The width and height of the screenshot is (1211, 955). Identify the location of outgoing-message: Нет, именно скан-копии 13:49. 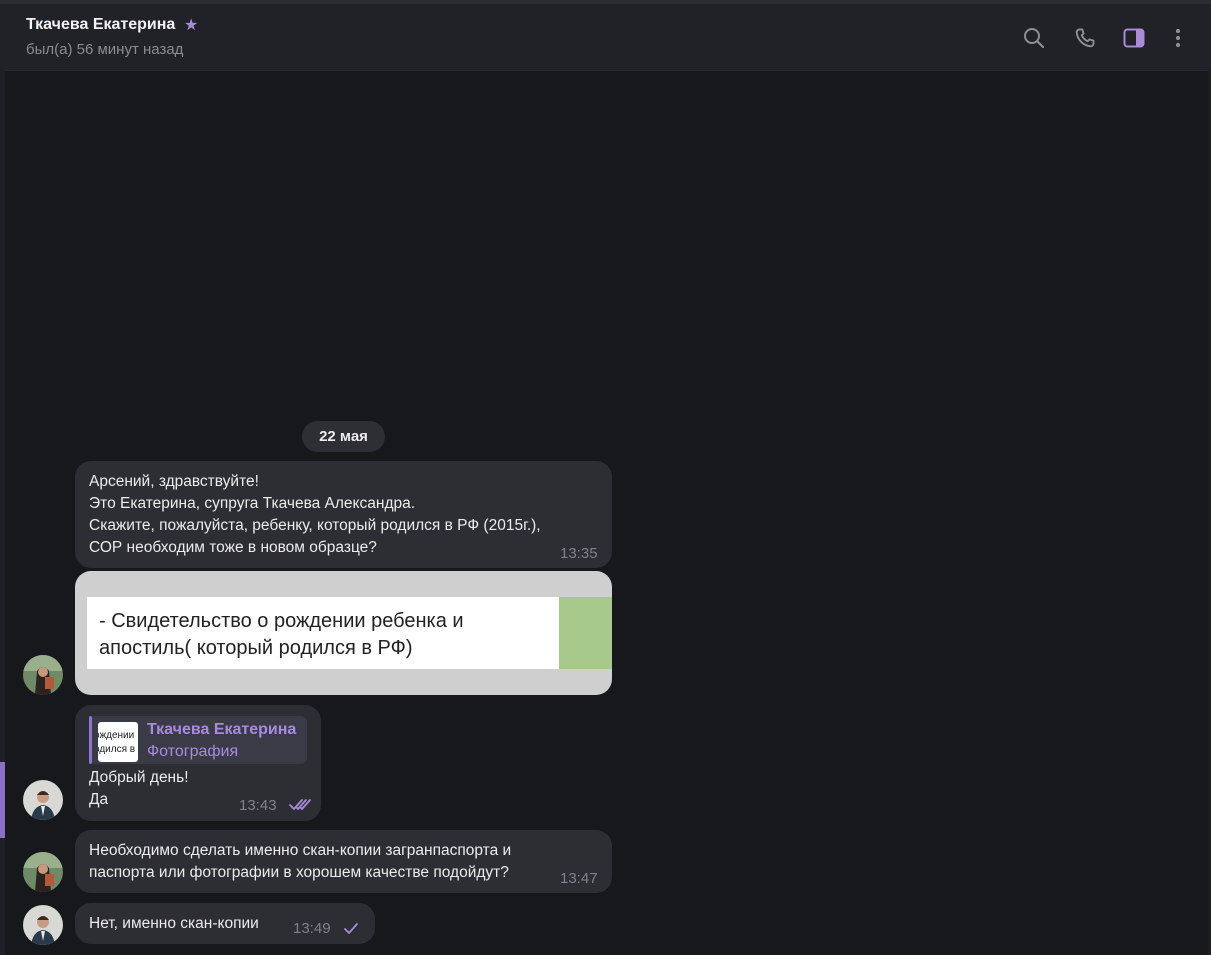
(225, 923).